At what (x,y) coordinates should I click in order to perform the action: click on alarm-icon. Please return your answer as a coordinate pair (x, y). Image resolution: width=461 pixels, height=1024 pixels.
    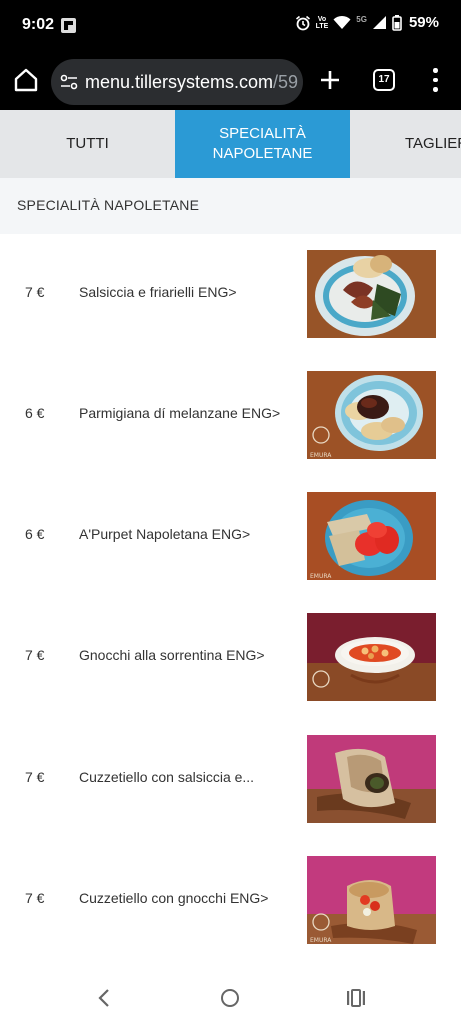
    Looking at the image, I should click on (302, 22).